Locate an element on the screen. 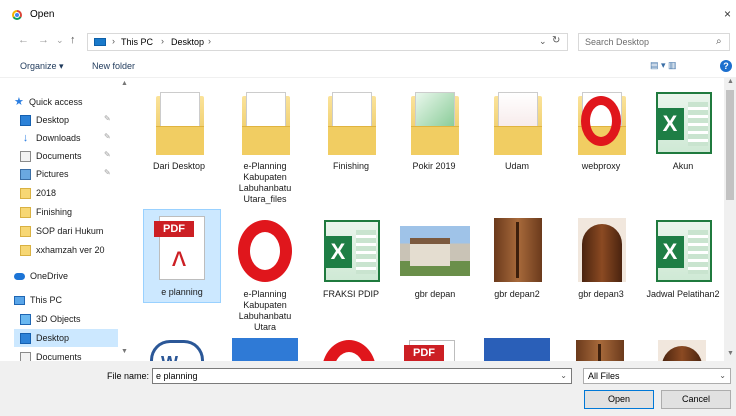 Image resolution: width=736 pixels, height=416 pixels. file-item-dari-desktop: Dari Desktop is located at coordinates (179, 128).